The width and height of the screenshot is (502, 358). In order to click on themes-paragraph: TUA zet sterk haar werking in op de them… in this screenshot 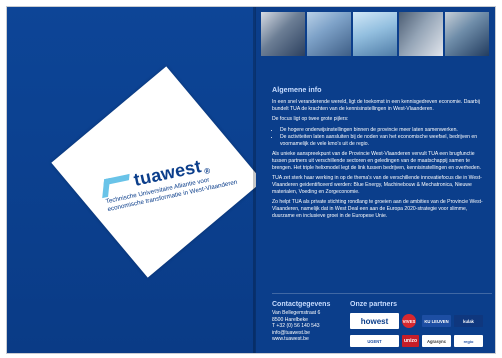, I will do `click(377, 185)`.